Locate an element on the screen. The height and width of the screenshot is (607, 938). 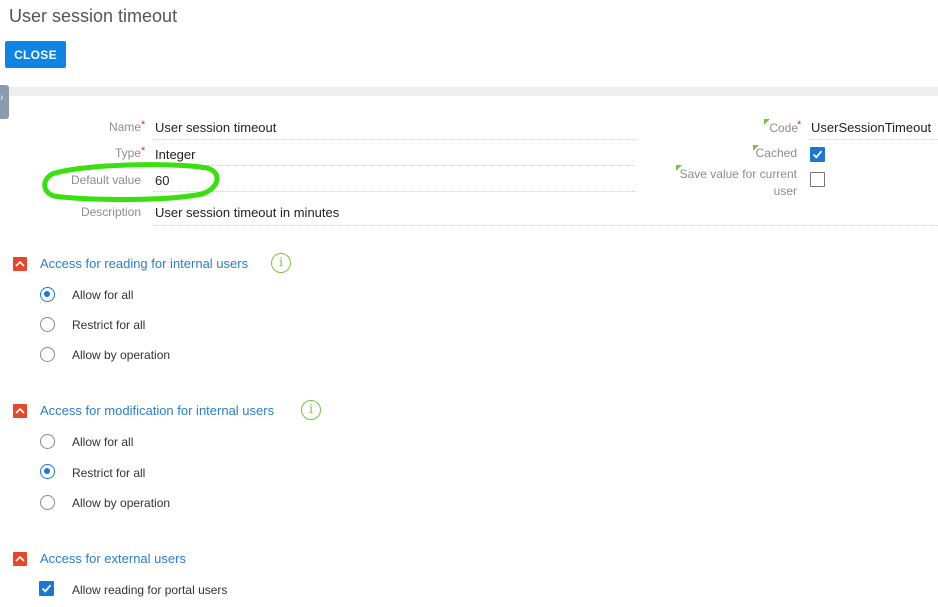
type-underline is located at coordinates (394, 165).